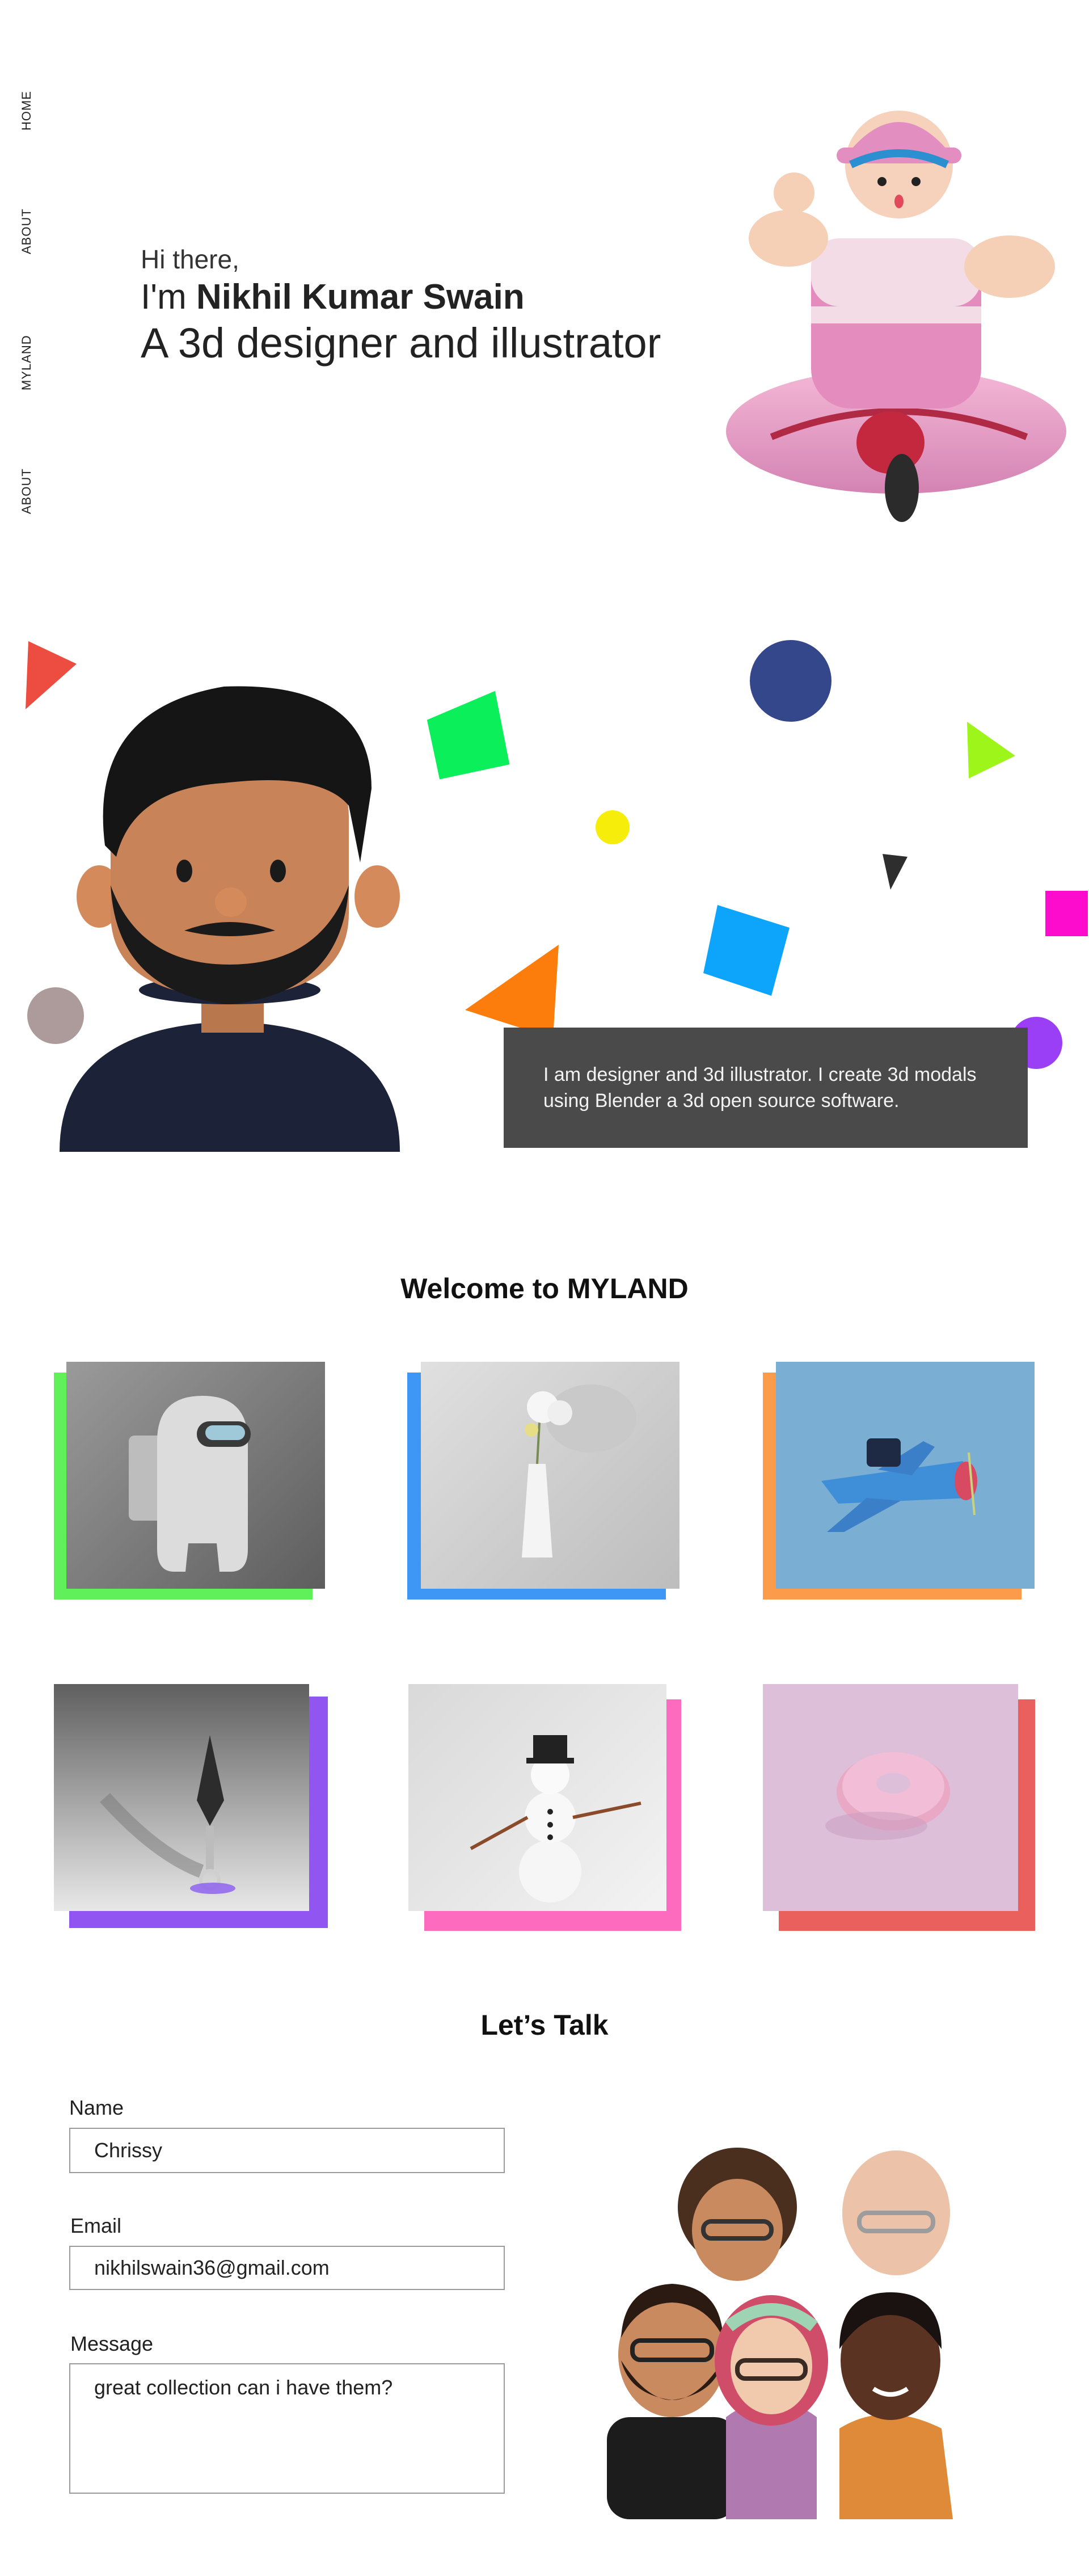 The image size is (1089, 2576). I want to click on orange-triangle-shape, so click(512, 991).